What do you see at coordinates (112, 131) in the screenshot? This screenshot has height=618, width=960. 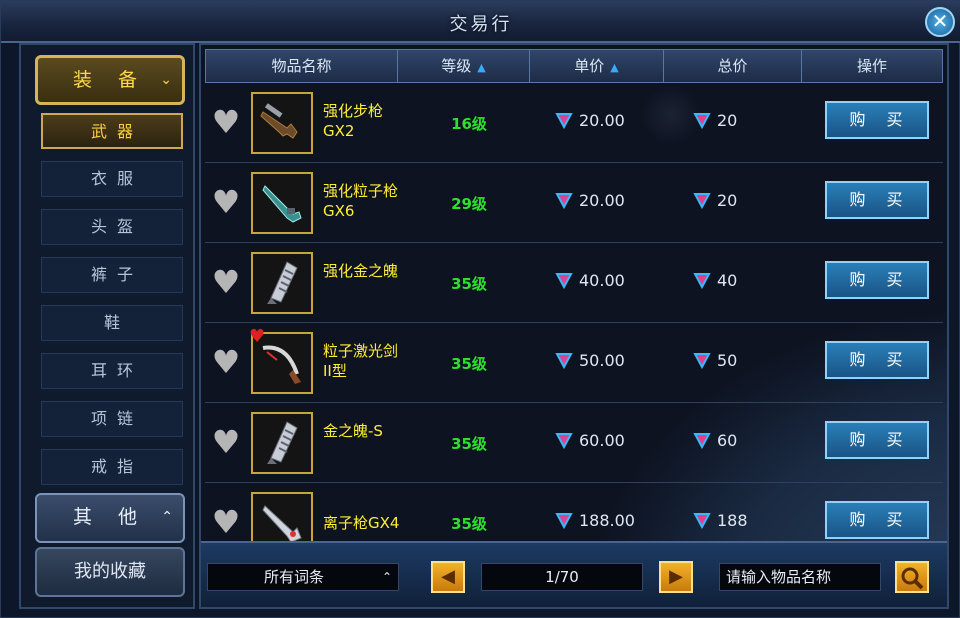 I see `sidebar-item-weapons: 武器` at bounding box center [112, 131].